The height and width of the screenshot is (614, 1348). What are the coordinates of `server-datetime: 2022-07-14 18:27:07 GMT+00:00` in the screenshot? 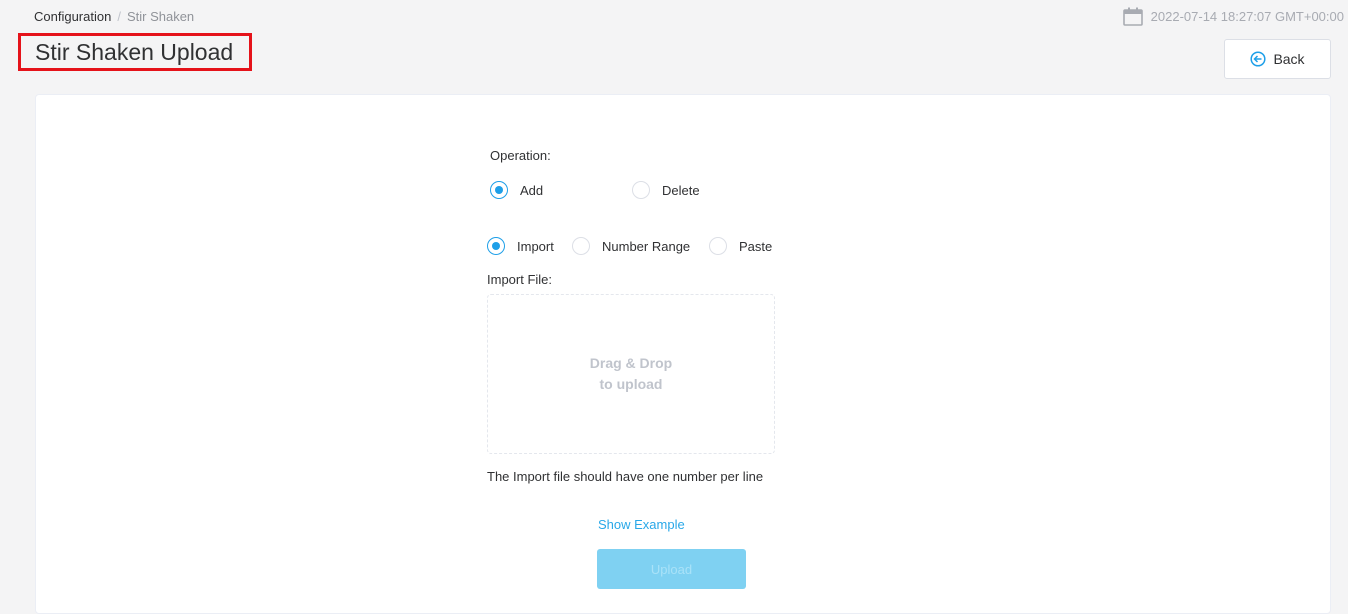 It's located at (1233, 16).